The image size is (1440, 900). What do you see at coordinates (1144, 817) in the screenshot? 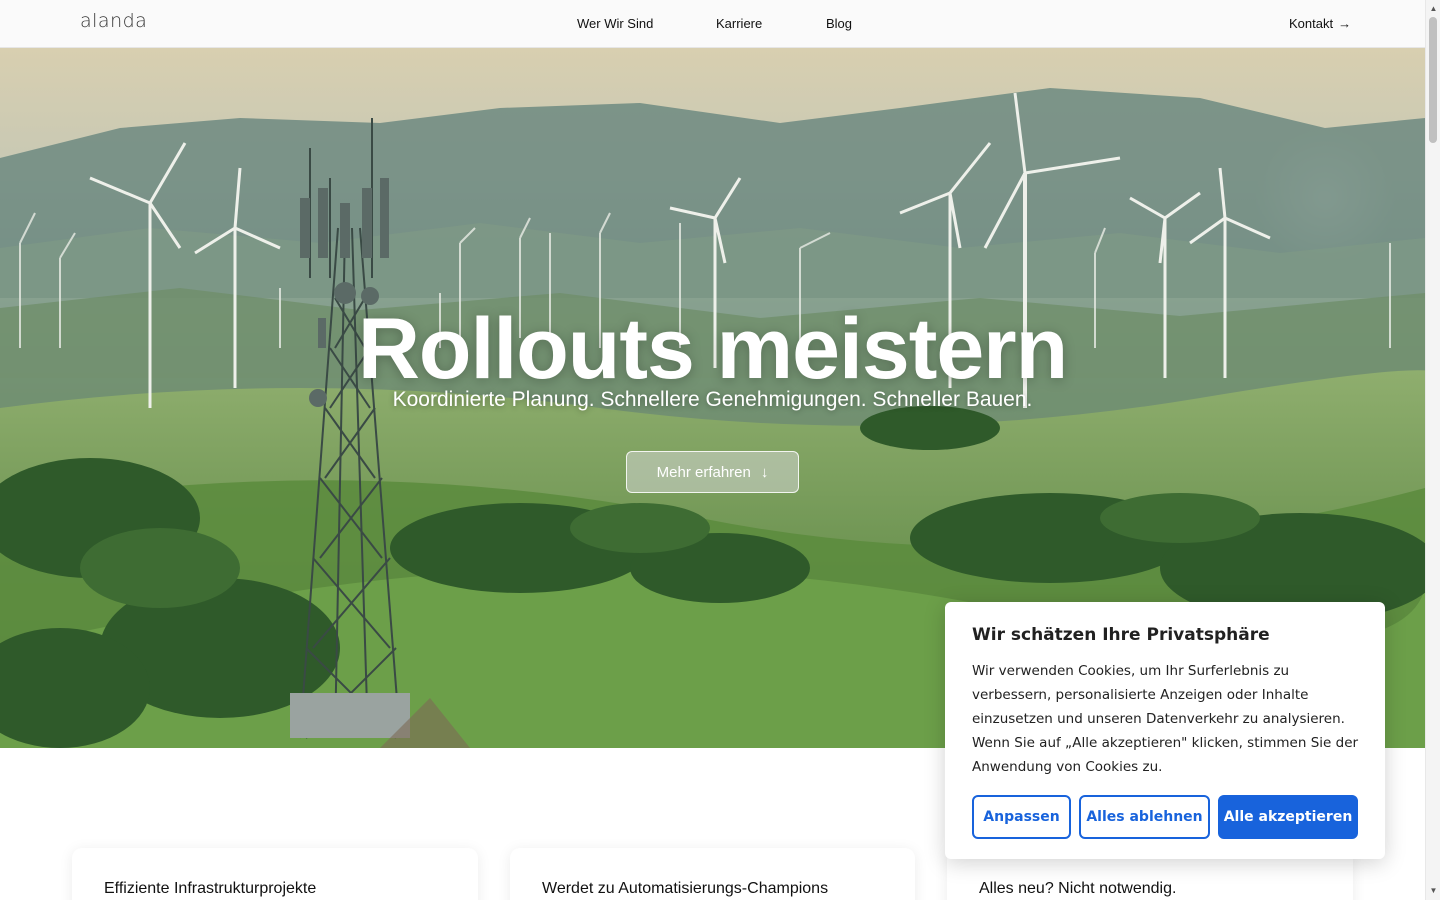
I see `cookie-reject-button: Alles ablehnen` at bounding box center [1144, 817].